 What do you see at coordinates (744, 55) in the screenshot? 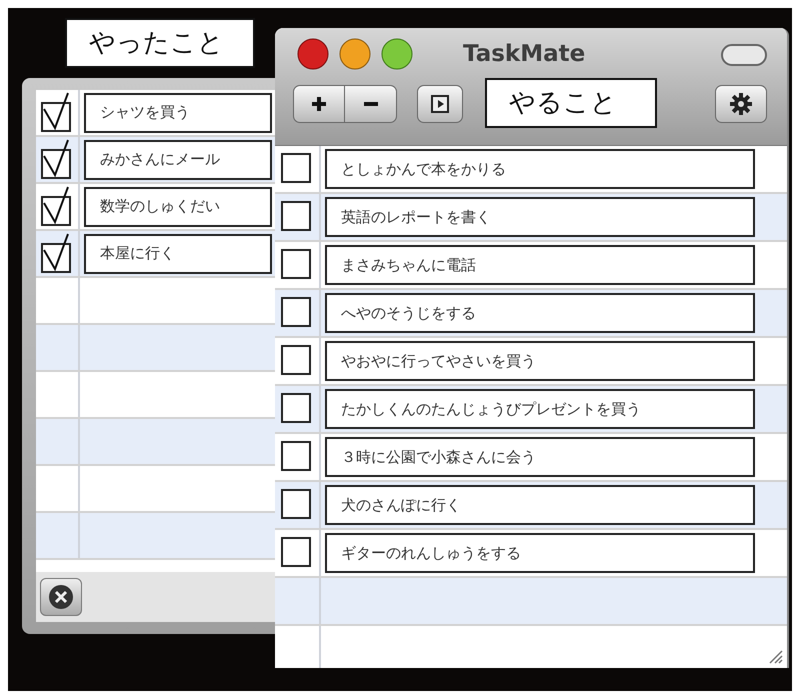
I see `toolbar-toggle-icon` at bounding box center [744, 55].